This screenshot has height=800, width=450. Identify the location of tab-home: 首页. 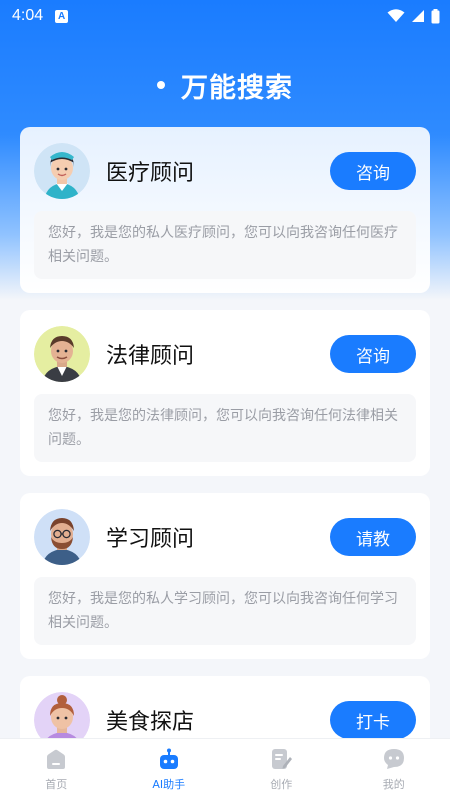
(56, 769).